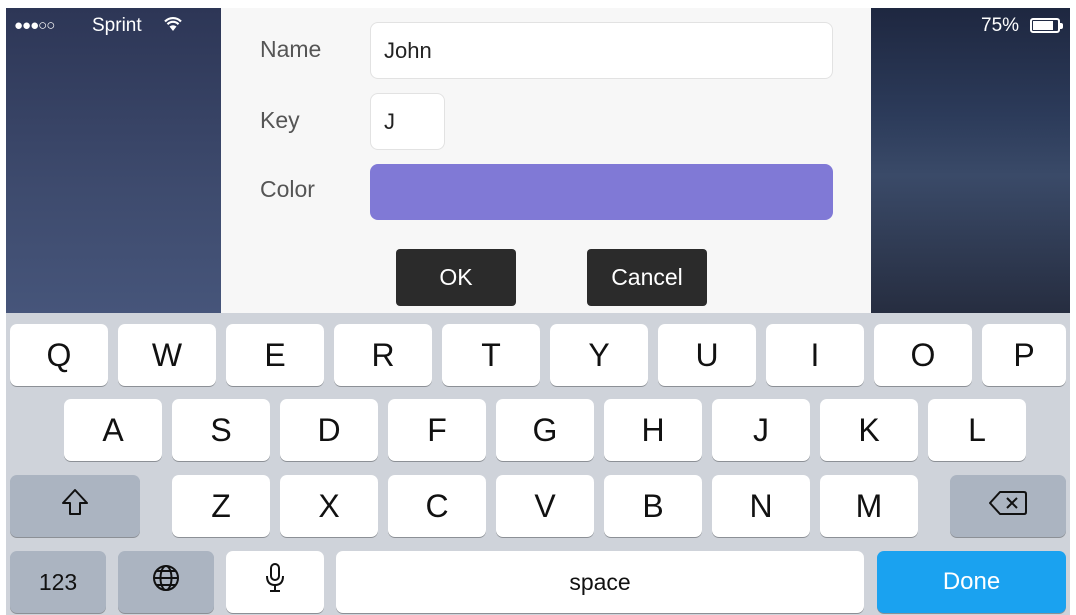 This screenshot has width=1076, height=615. Describe the element at coordinates (58, 582) in the screenshot. I see `numbers-key: 123` at that location.